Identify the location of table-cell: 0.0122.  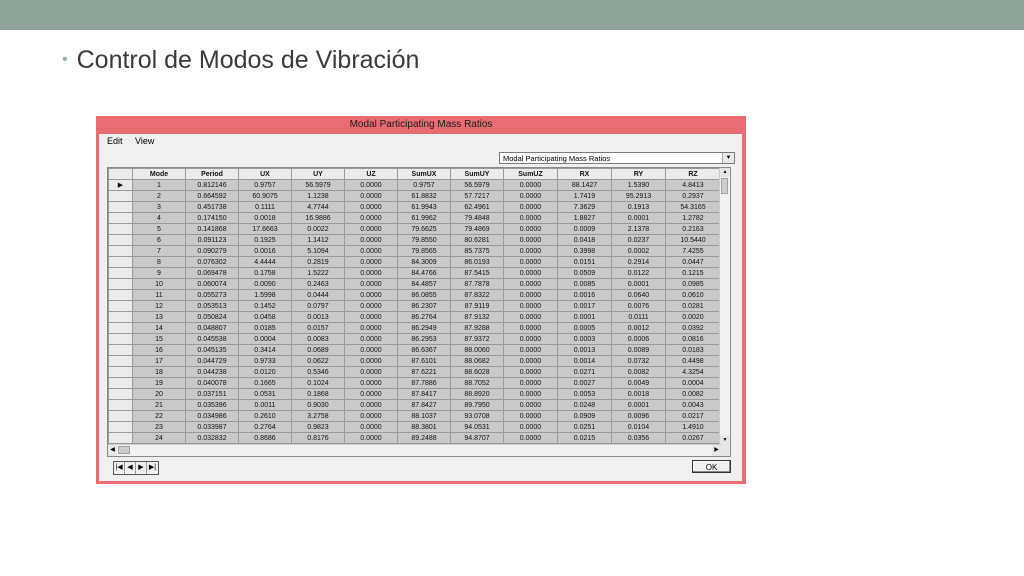
(638, 273).